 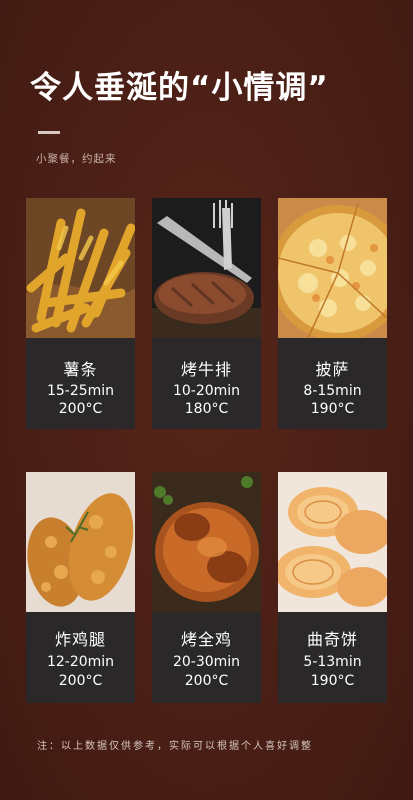 I want to click on dish-time: 10-20min, so click(x=206, y=391).